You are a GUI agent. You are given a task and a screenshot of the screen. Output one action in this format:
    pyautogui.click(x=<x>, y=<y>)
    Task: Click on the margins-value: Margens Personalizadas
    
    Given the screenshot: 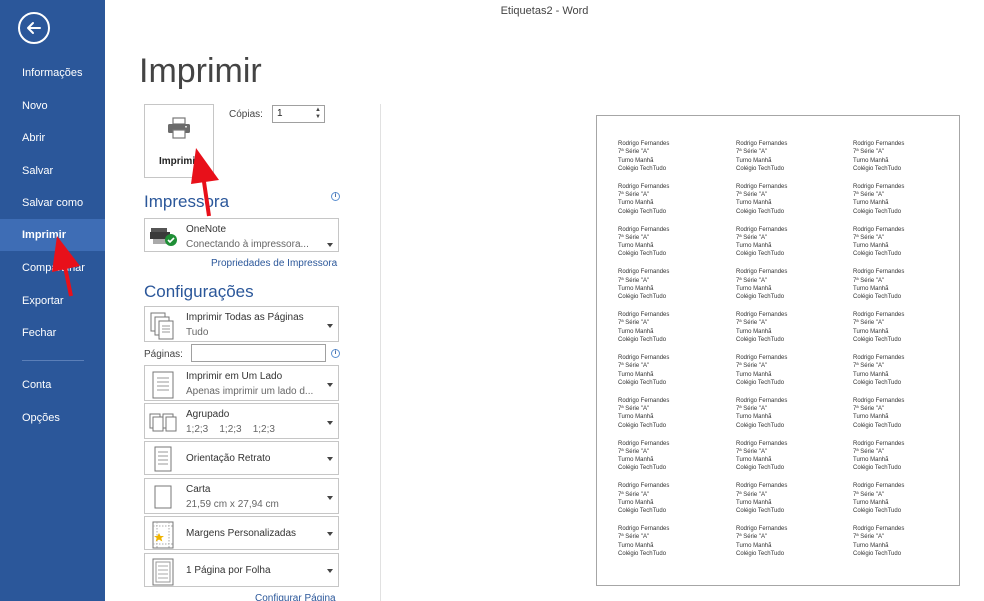 What is the action you would take?
    pyautogui.click(x=241, y=533)
    